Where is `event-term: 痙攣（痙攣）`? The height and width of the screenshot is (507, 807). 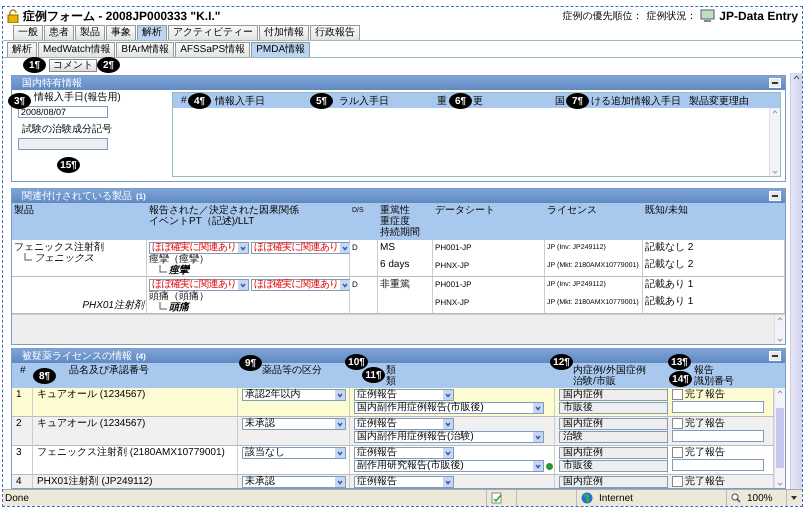
event-term: 痙攣（痙攣） is located at coordinates (179, 259).